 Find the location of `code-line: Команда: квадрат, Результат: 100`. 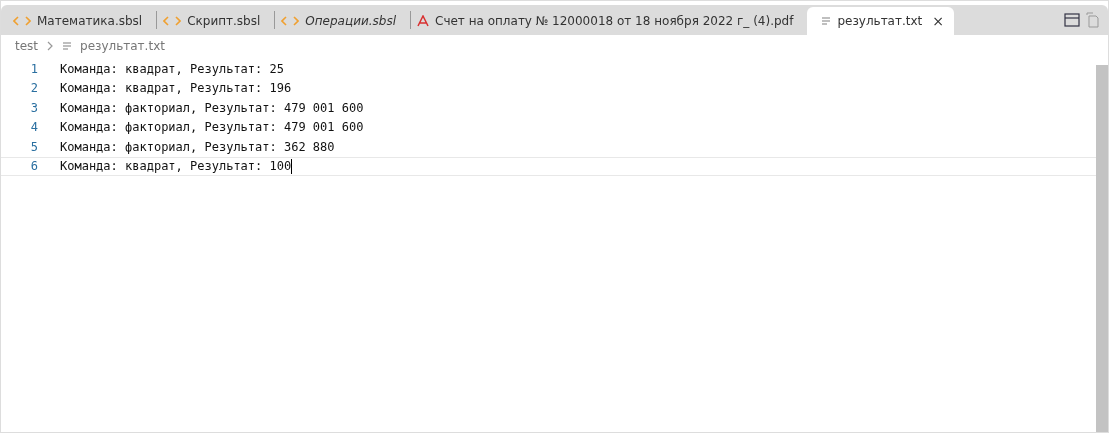

code-line: Команда: квадрат, Результат: 100 is located at coordinates (176, 166).